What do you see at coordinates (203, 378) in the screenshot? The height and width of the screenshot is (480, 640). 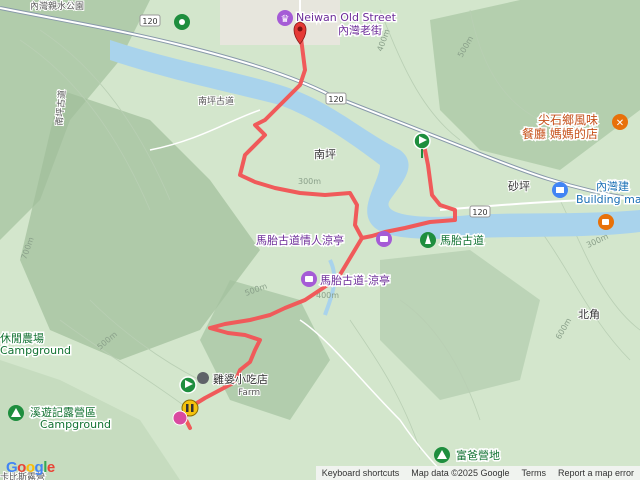 I see `farm-shop-marker` at bounding box center [203, 378].